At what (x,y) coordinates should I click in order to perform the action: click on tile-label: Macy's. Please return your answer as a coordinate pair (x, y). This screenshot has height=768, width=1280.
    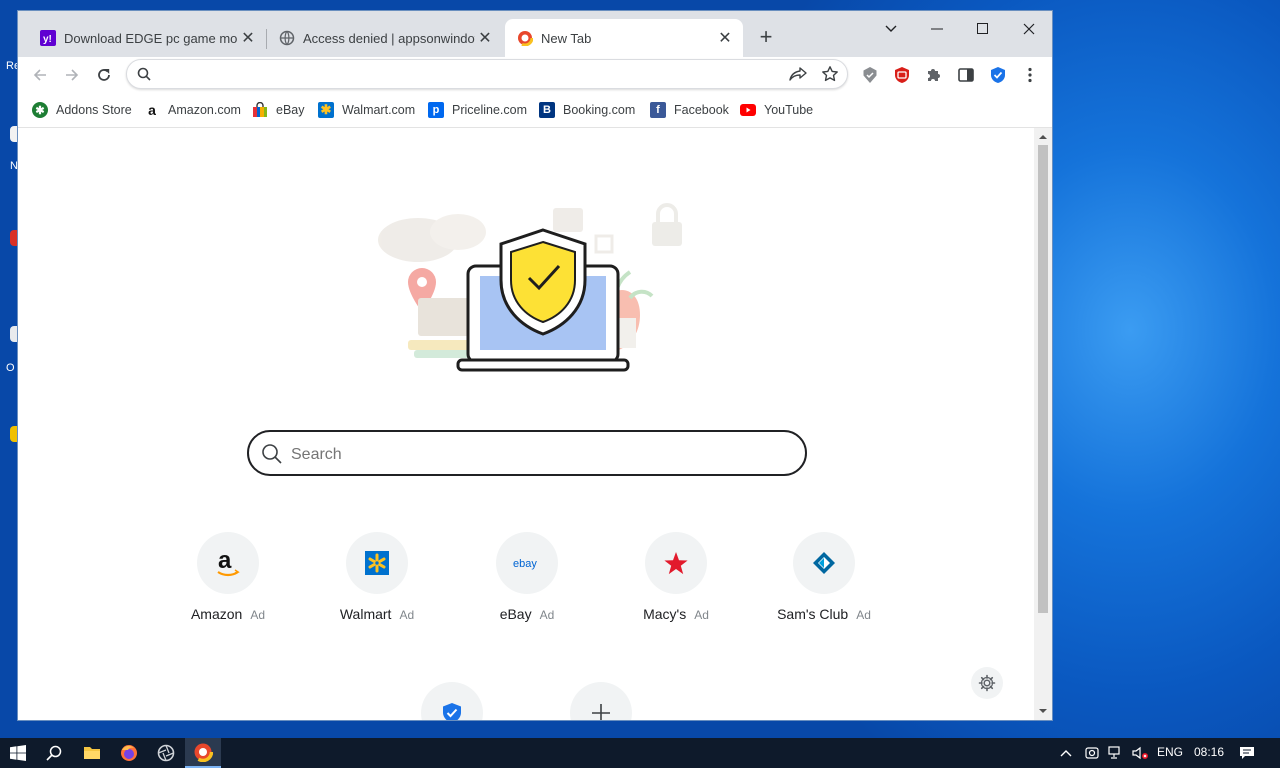
    Looking at the image, I should click on (665, 614).